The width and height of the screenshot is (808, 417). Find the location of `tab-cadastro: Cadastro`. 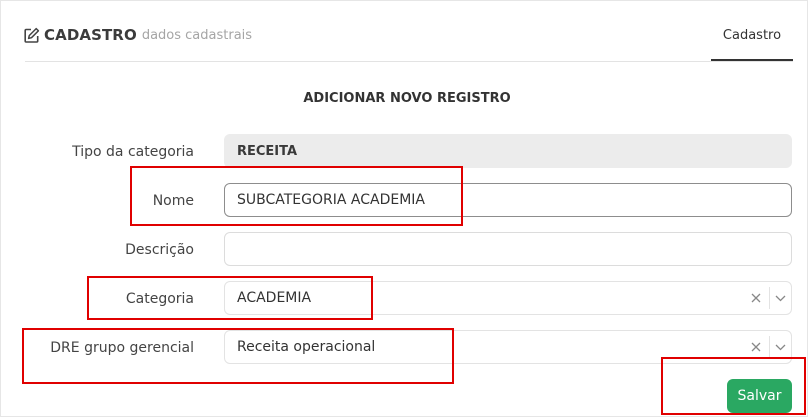

tab-cadastro: Cadastro is located at coordinates (752, 42).